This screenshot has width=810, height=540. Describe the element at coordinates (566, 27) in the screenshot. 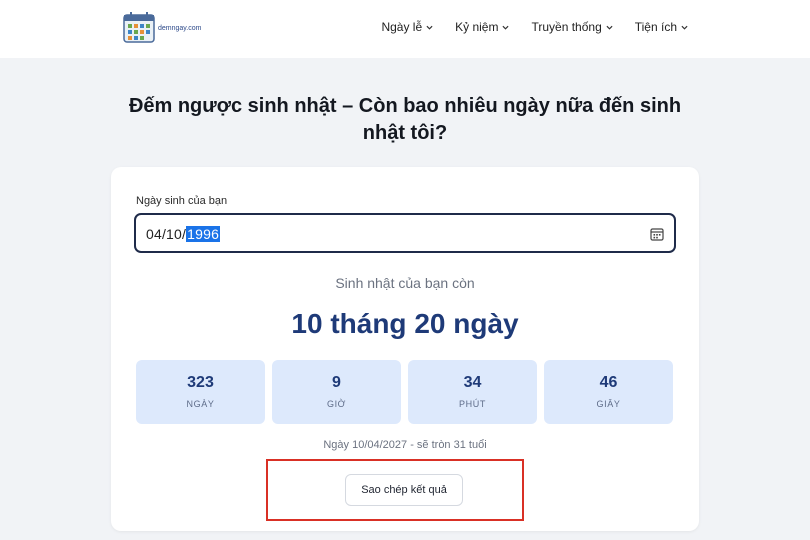

I see `nav-item-label: Truyền thống` at that location.